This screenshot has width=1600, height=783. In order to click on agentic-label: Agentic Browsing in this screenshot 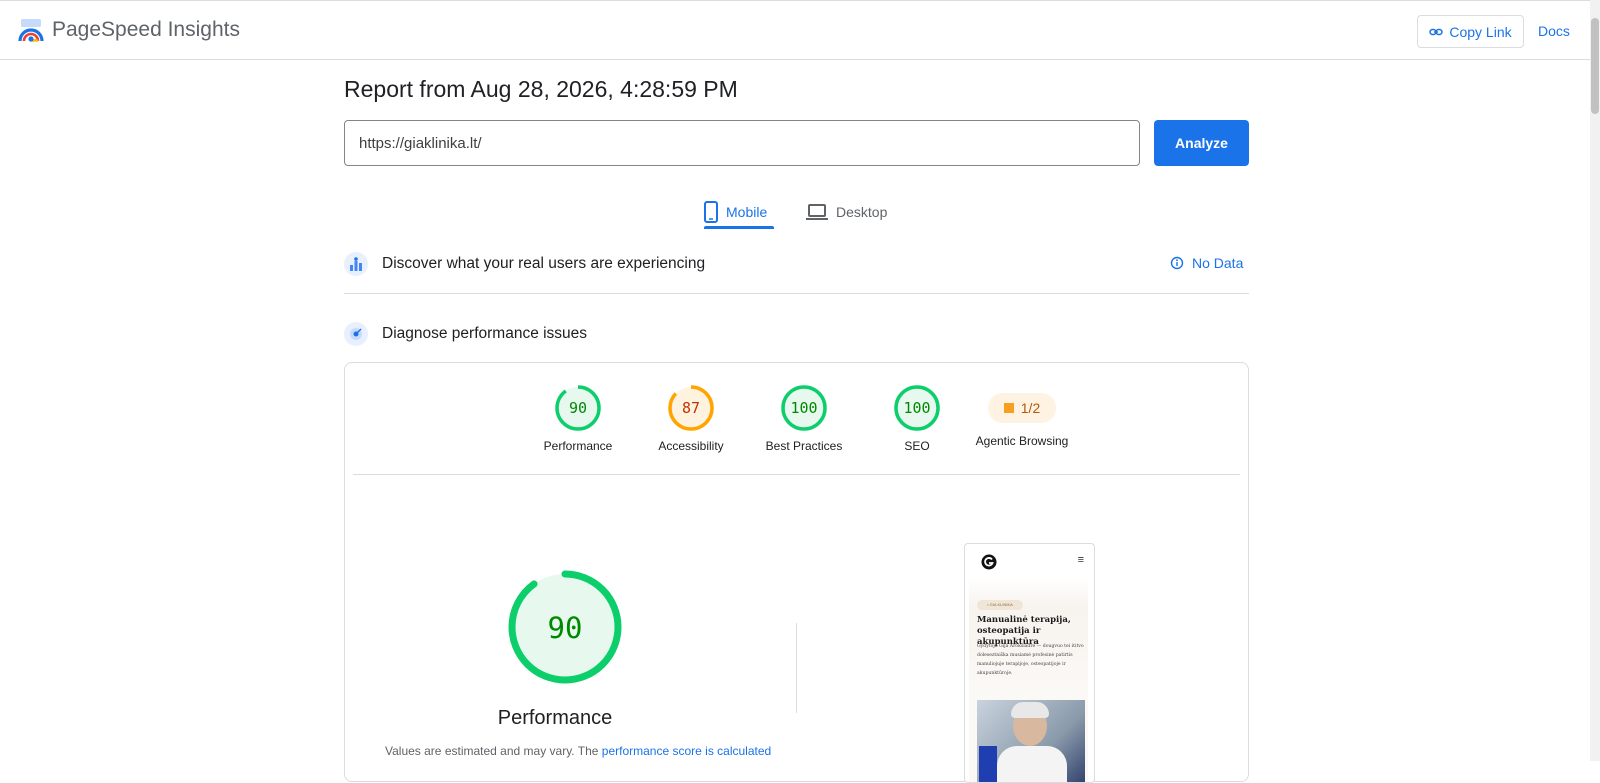, I will do `click(1022, 441)`.